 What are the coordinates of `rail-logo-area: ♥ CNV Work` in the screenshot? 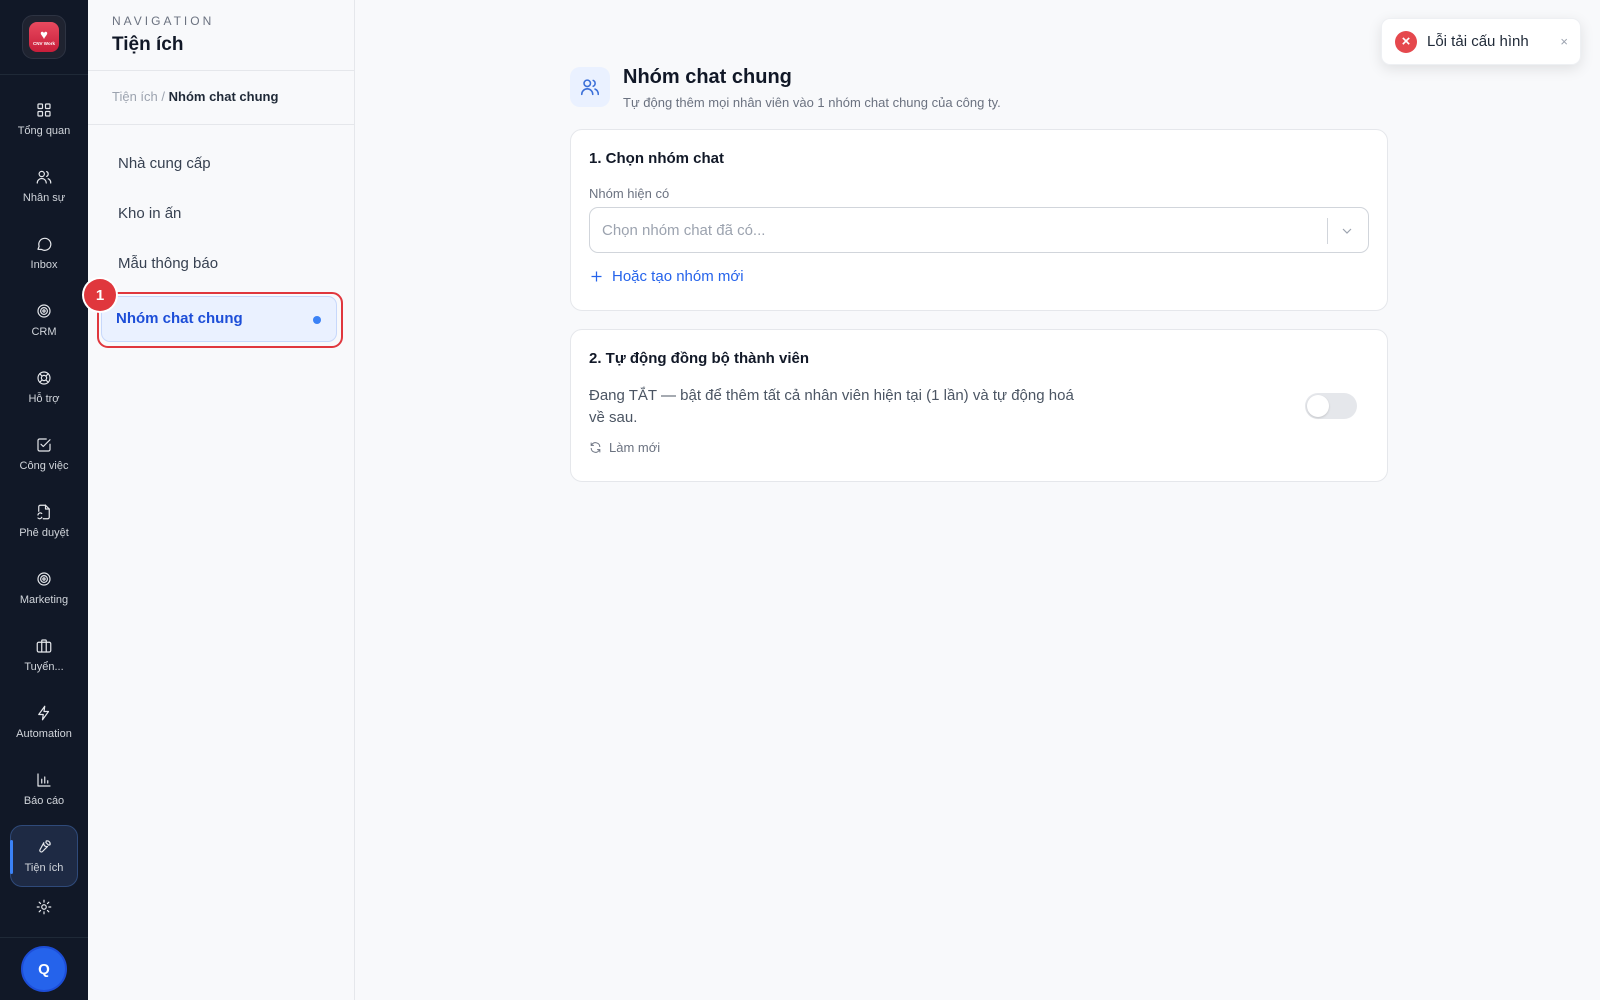 It's located at (44, 37).